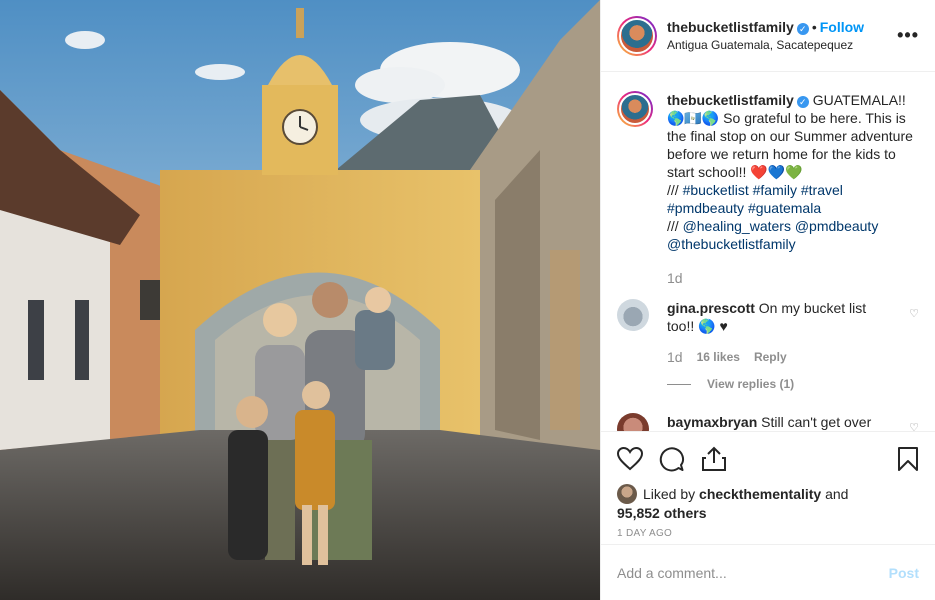 The image size is (935, 600). I want to click on commenter-username: gina.prescott, so click(711, 308).